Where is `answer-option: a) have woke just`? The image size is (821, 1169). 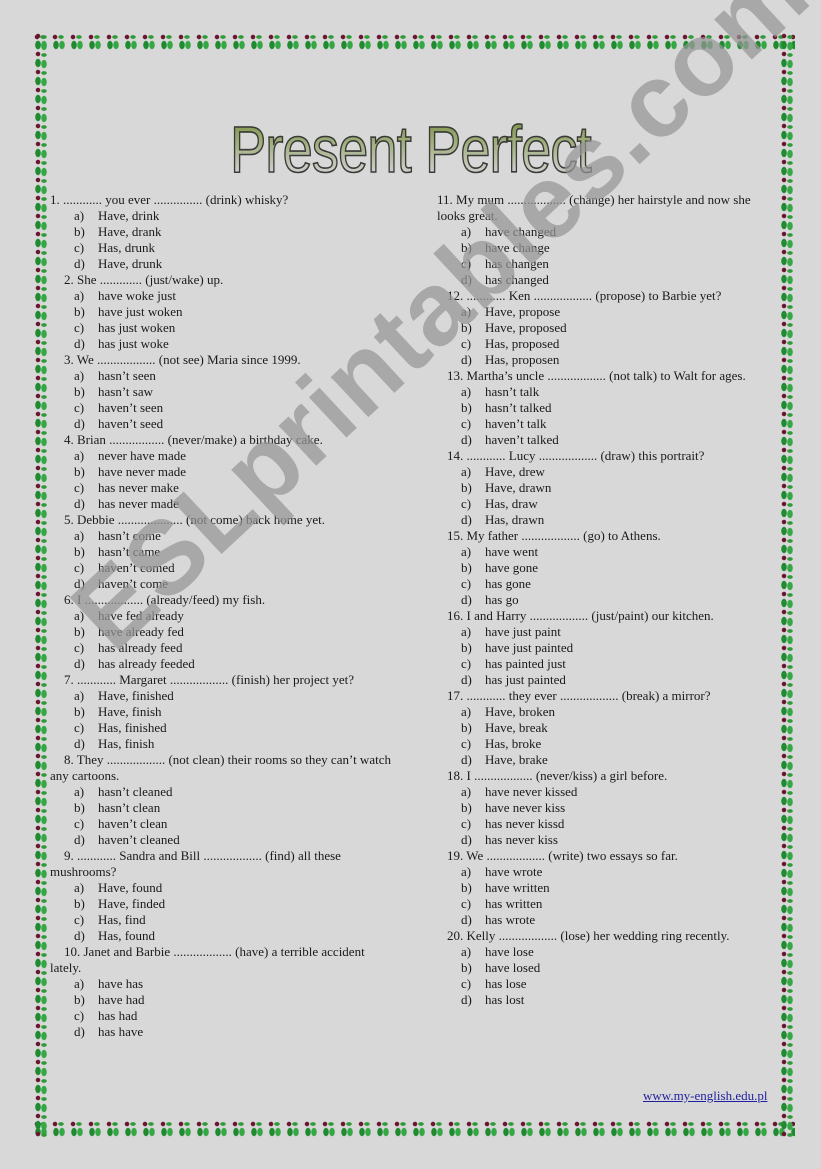
answer-option: a) have woke just is located at coordinates (222, 296).